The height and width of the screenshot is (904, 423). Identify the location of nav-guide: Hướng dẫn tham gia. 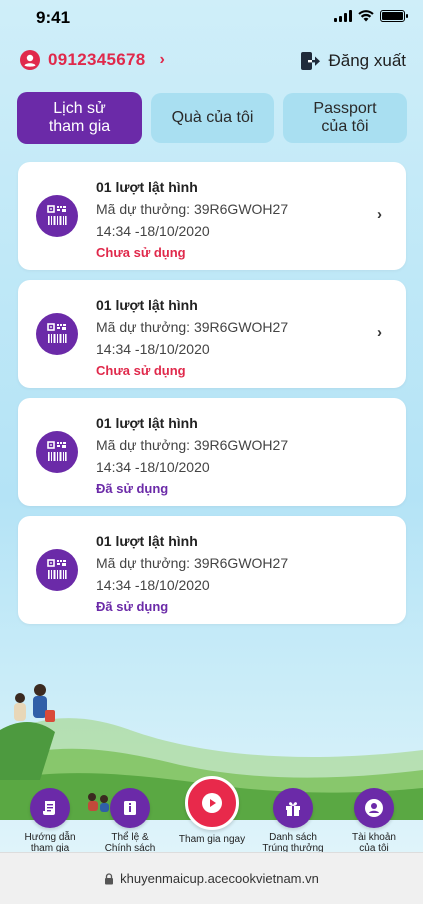
(50, 821).